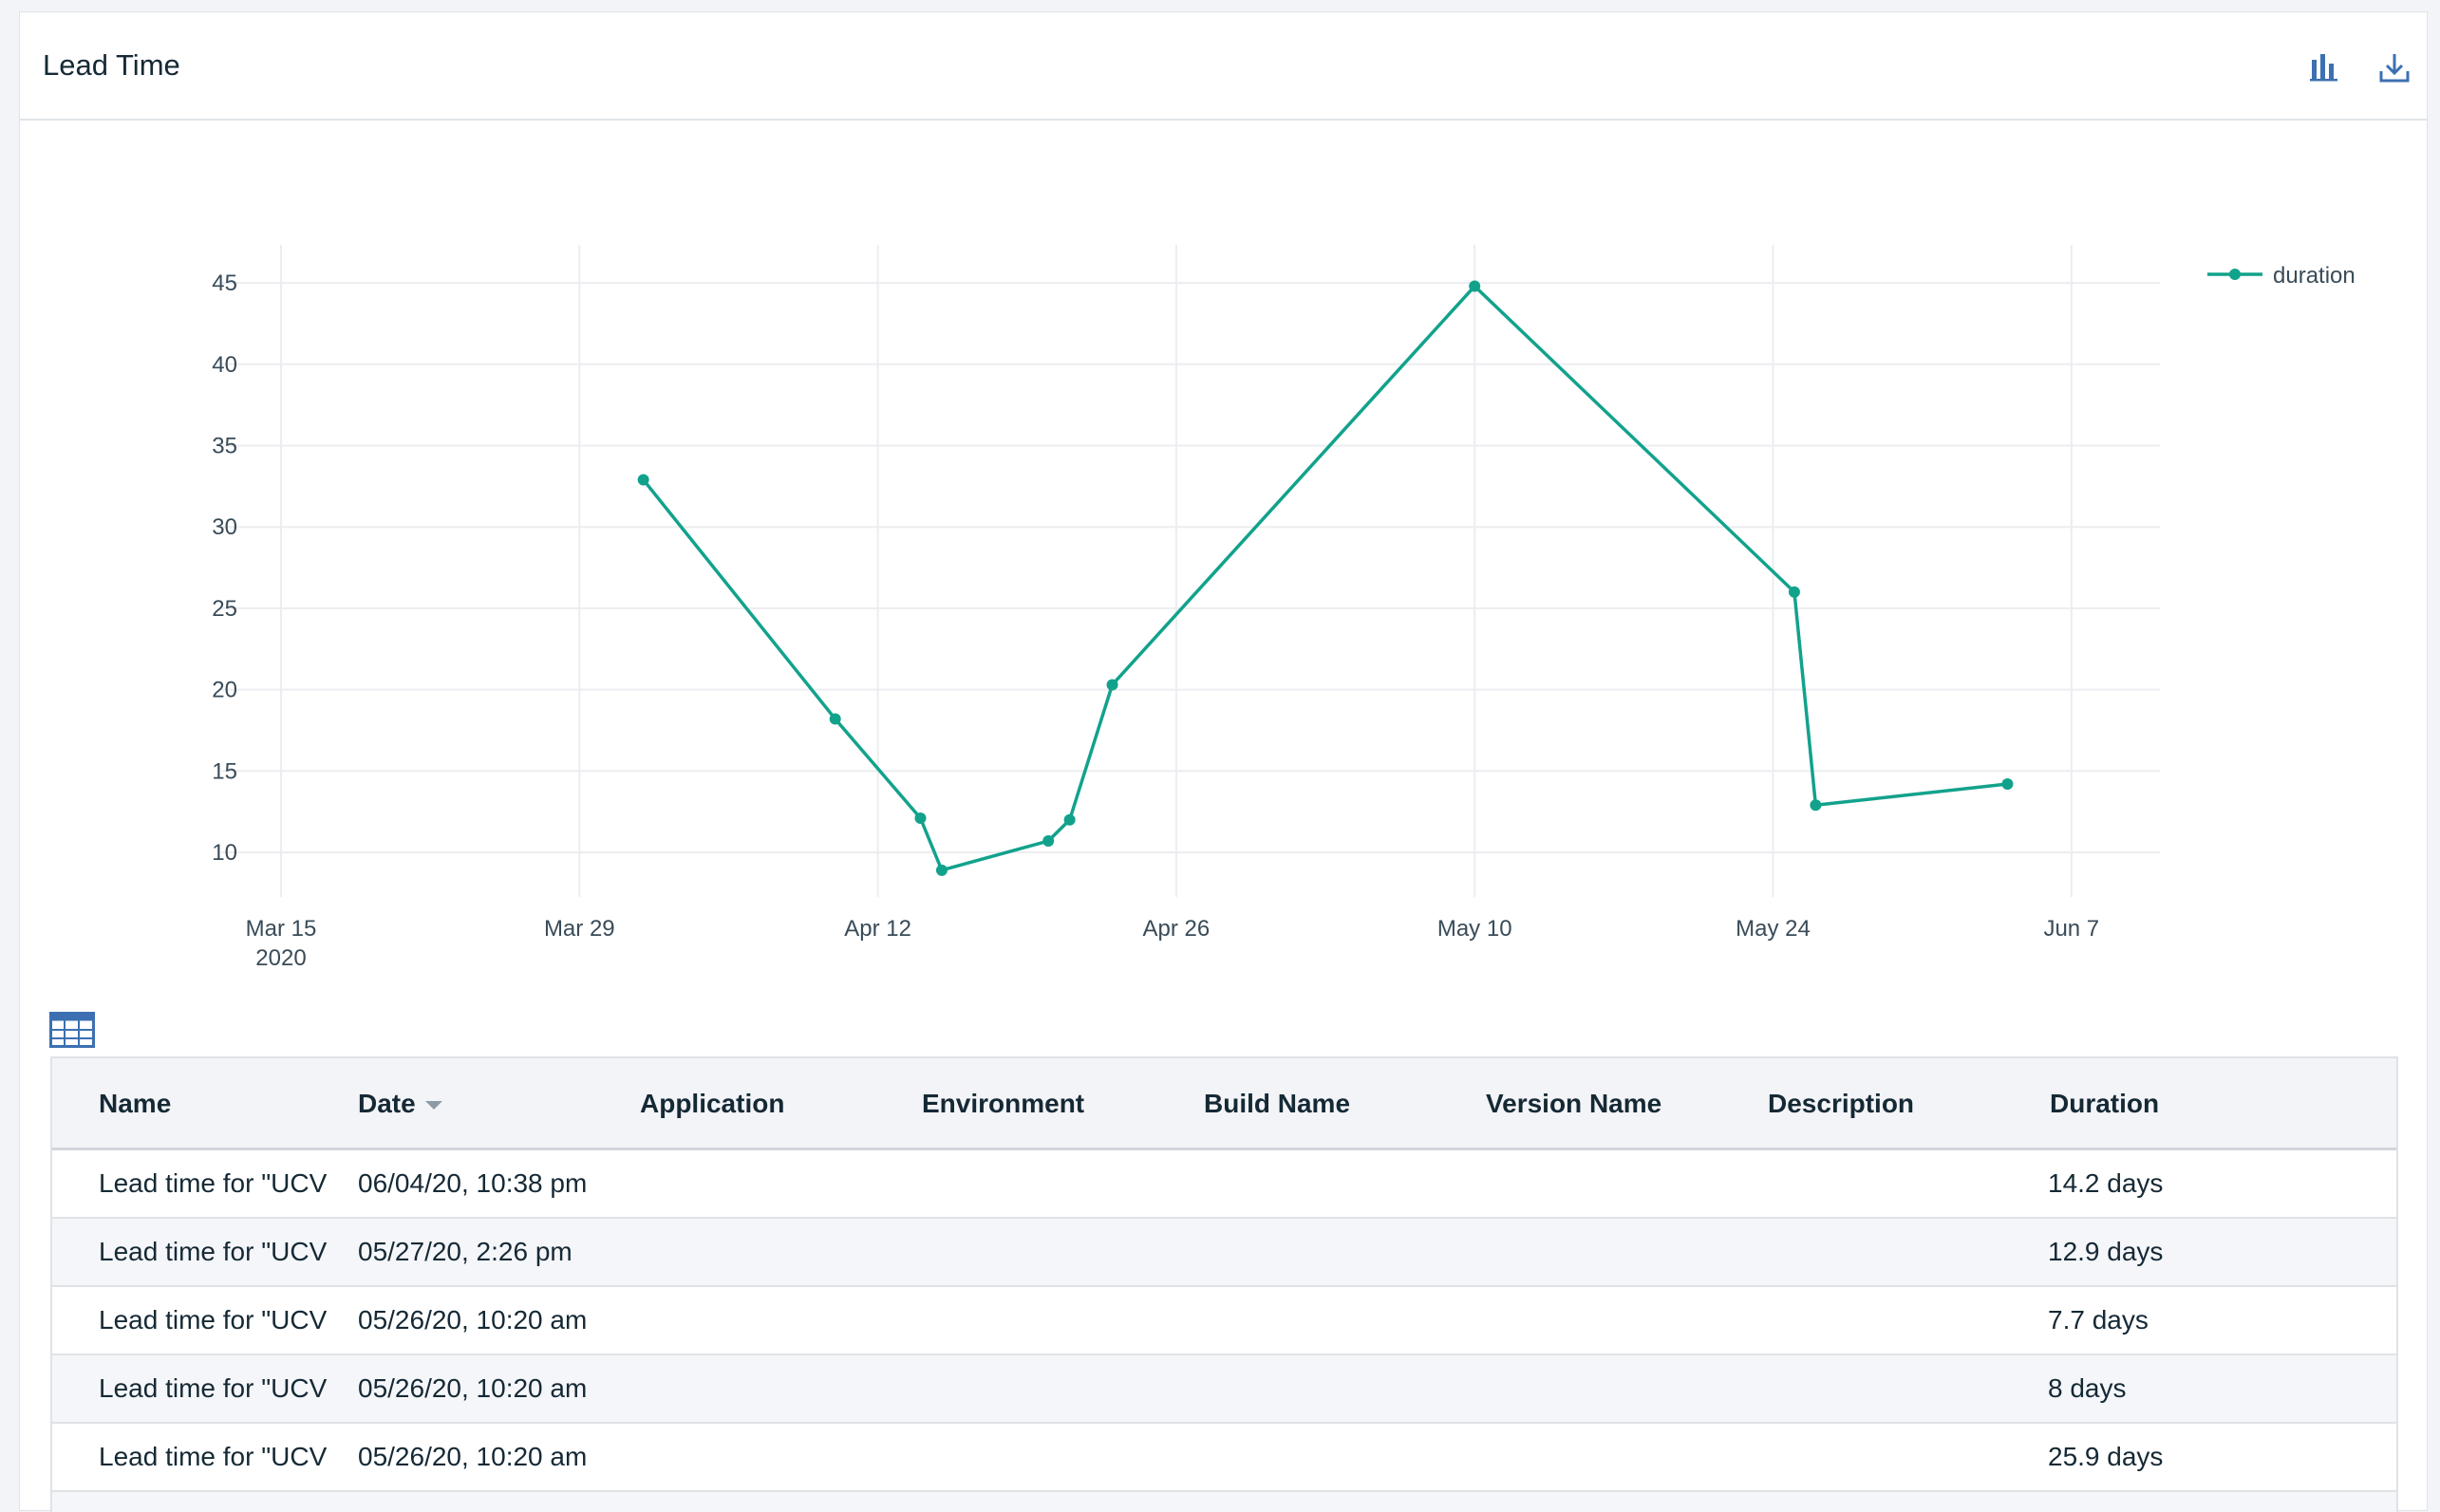 The height and width of the screenshot is (1512, 2440). What do you see at coordinates (387, 1104) in the screenshot?
I see `col-header-date-label: Date` at bounding box center [387, 1104].